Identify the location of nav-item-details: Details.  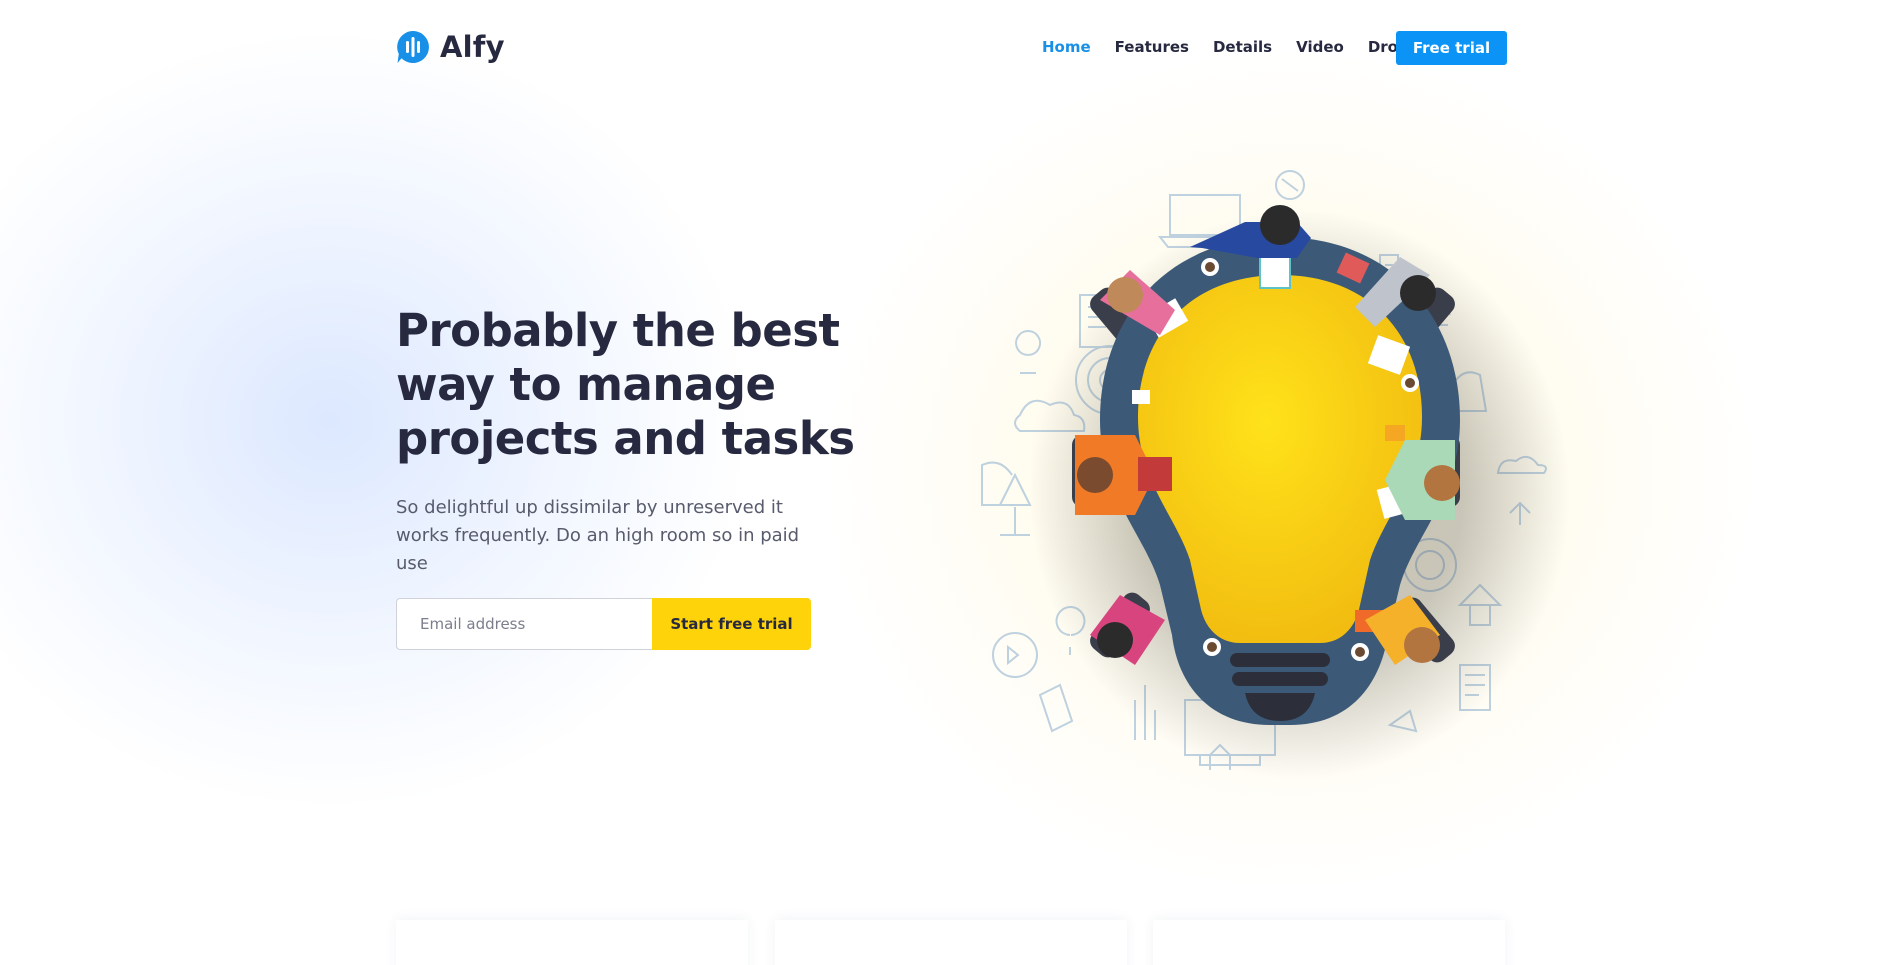
(1242, 47).